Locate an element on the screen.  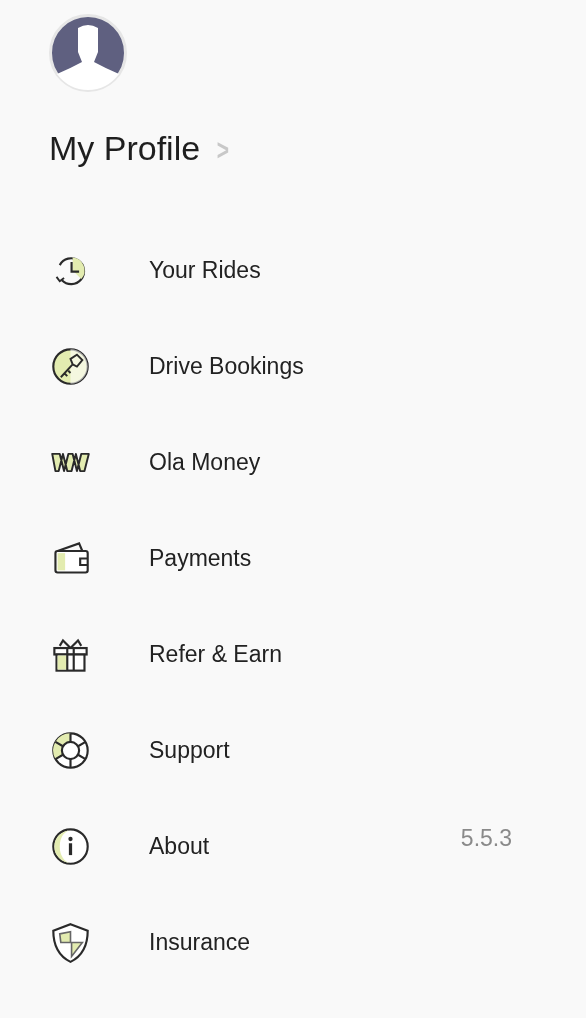
menu-item: Ola Money is located at coordinates (155, 462).